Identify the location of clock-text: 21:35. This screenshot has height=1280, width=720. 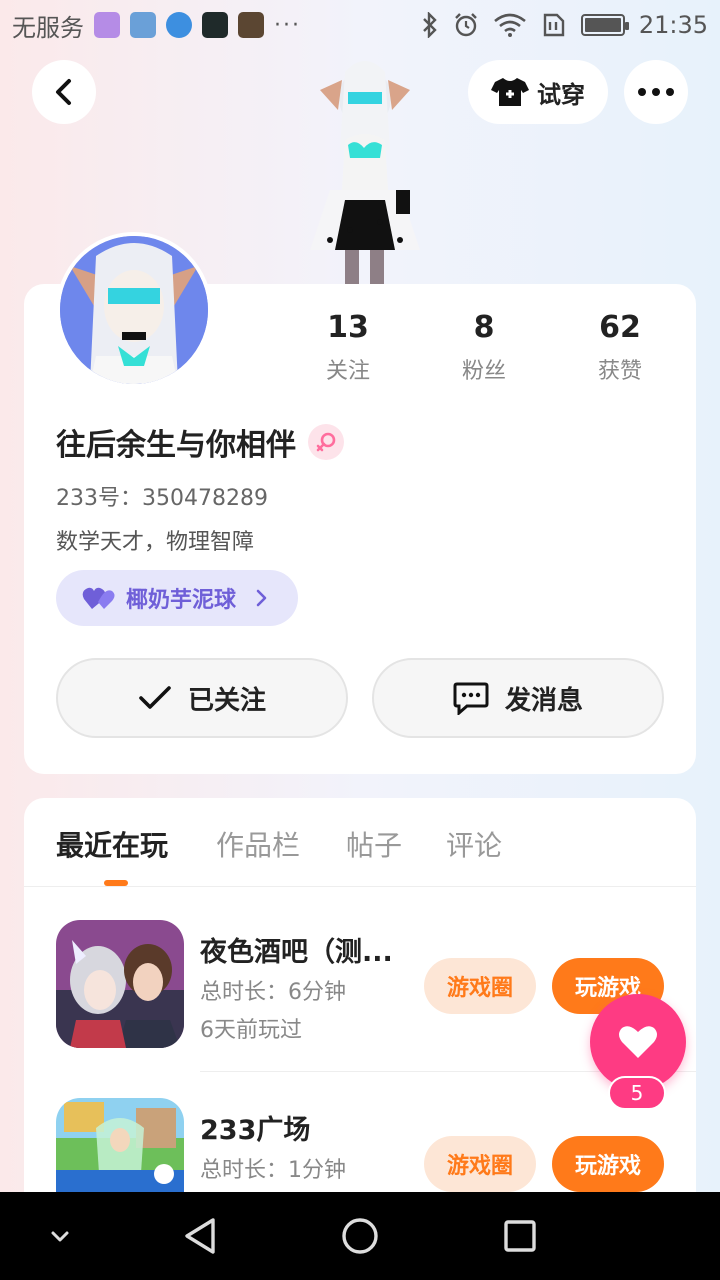
(673, 25).